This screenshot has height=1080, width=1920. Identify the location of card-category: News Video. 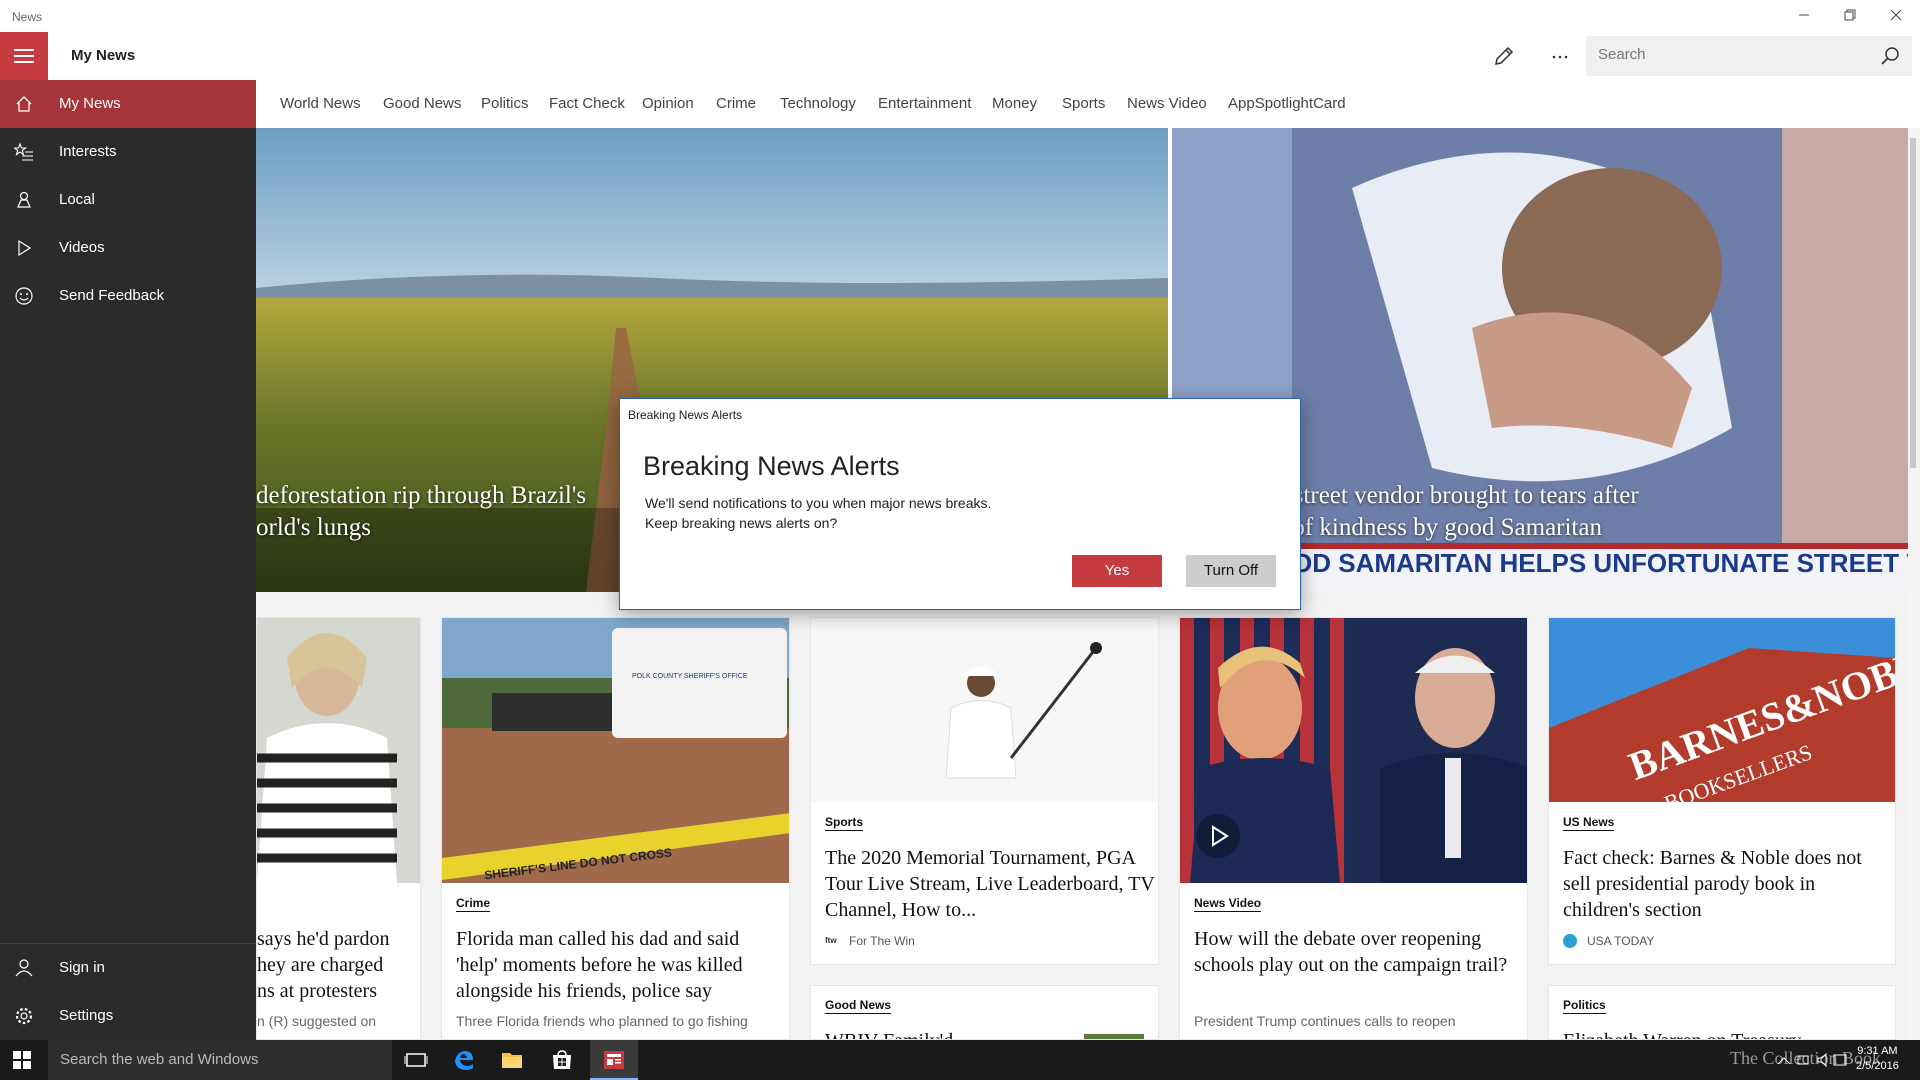
(1228, 904).